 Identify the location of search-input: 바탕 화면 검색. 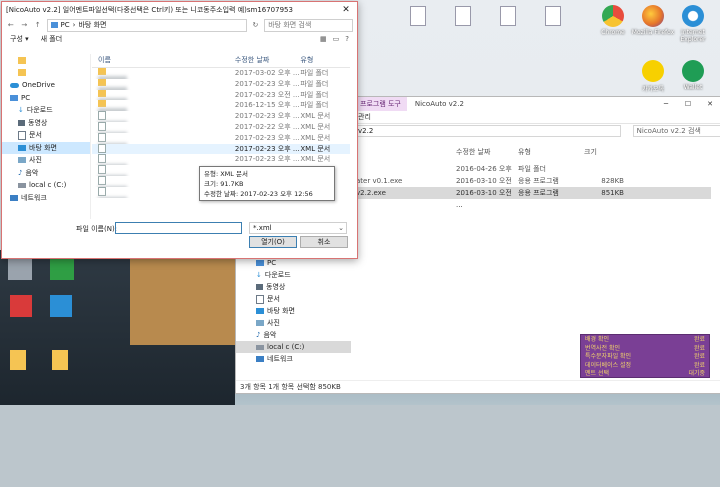
(308, 25).